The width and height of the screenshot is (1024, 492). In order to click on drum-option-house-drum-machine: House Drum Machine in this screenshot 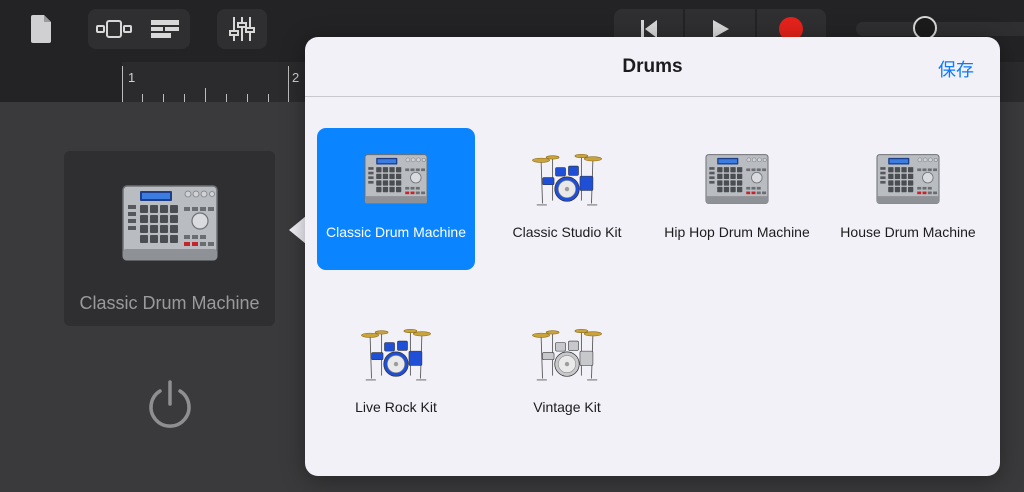, I will do `click(908, 199)`.